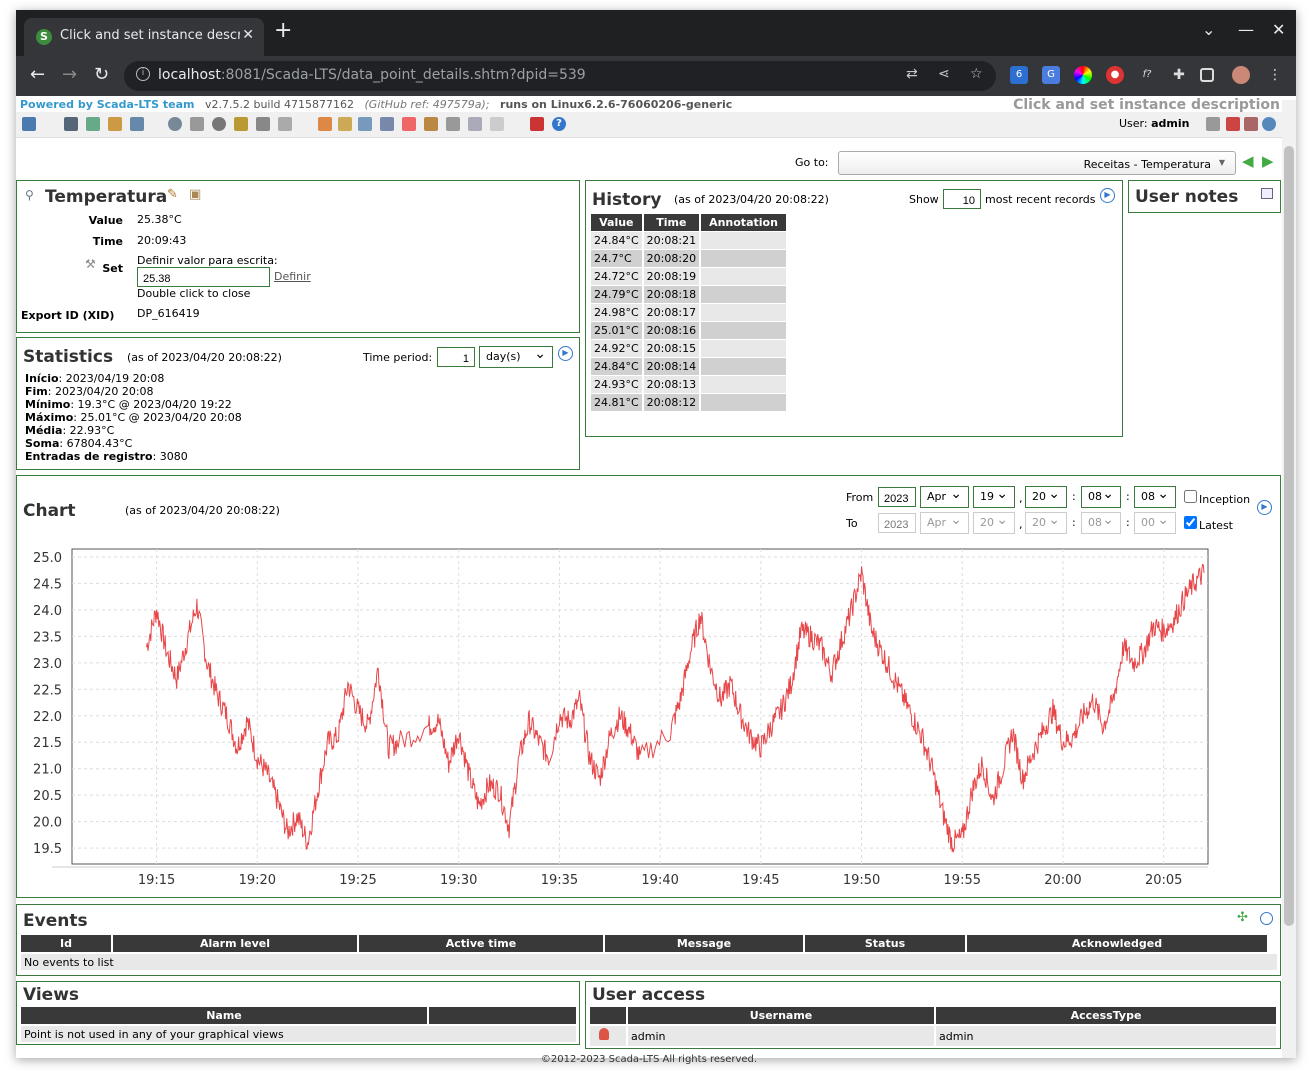 The image size is (1312, 1090). I want to click on back-icon: ←, so click(37, 74).